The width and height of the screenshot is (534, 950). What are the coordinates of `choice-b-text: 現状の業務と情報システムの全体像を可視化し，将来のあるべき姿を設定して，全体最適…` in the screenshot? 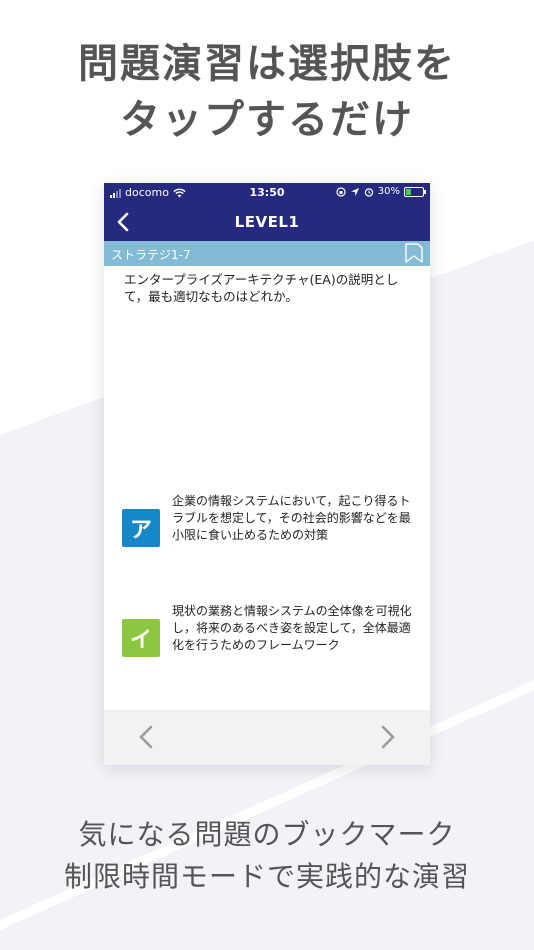 It's located at (297, 628).